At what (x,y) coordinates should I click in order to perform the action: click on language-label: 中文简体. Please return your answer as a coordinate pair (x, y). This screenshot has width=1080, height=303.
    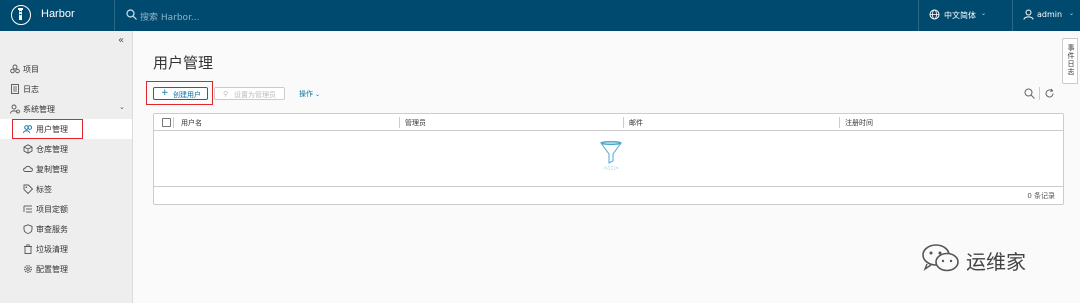
    Looking at the image, I should click on (960, 15).